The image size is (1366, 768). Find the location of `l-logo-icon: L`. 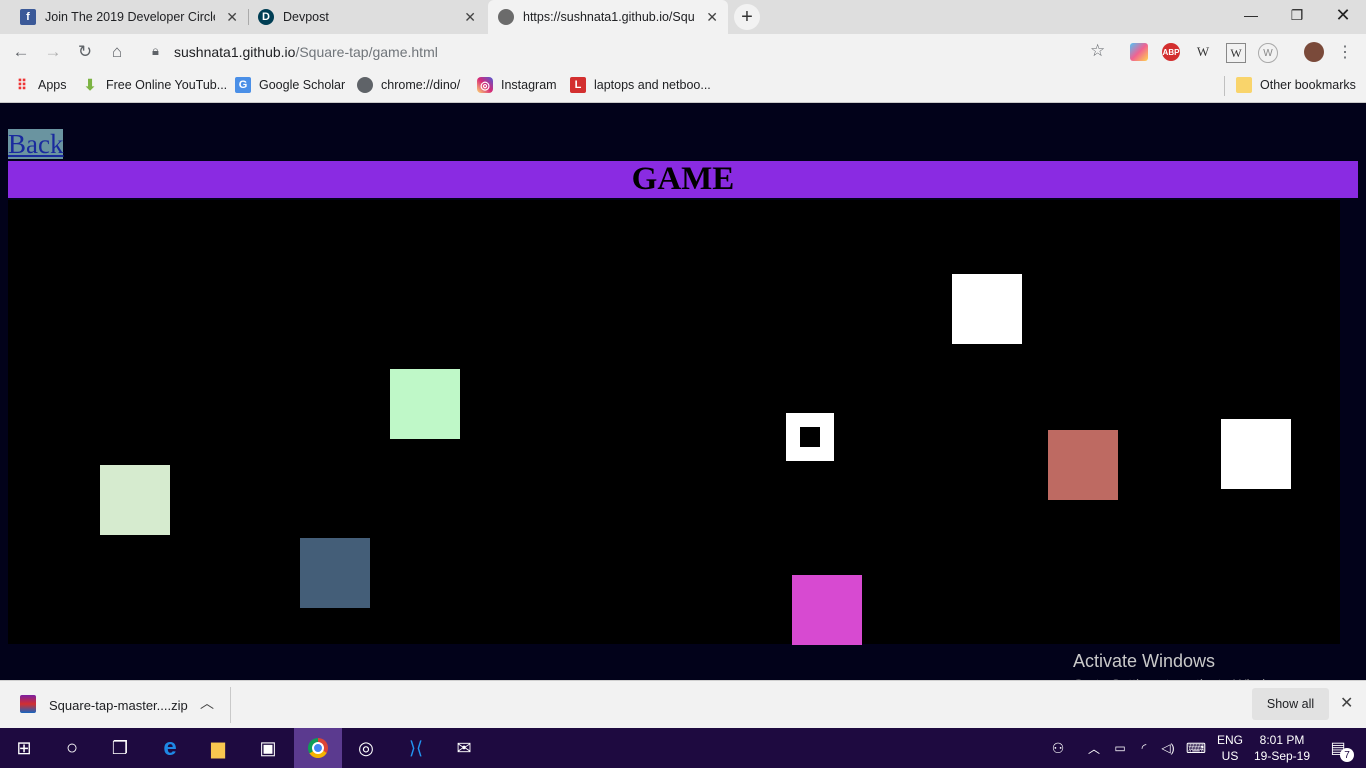

l-logo-icon: L is located at coordinates (578, 85).